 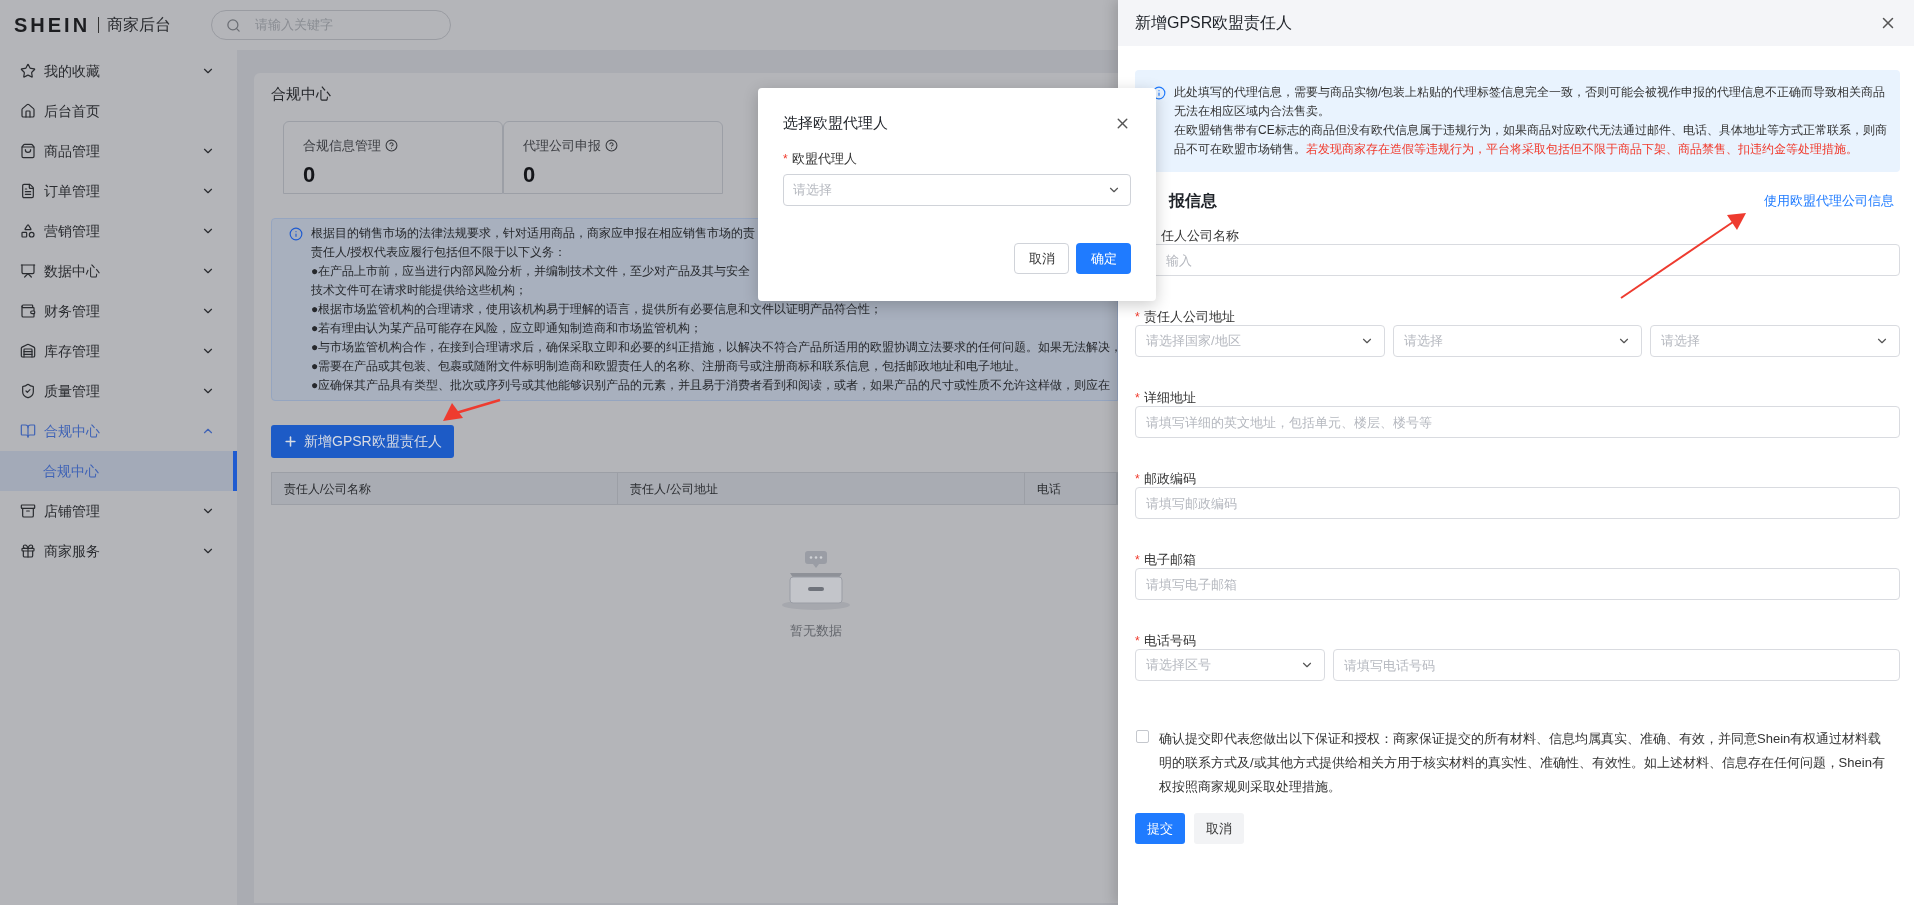 I want to click on notice-line: 根据目的销售市场的法律法规要求，针对适用商品，商家应申报在相应销售市场的责, so click(x=533, y=233).